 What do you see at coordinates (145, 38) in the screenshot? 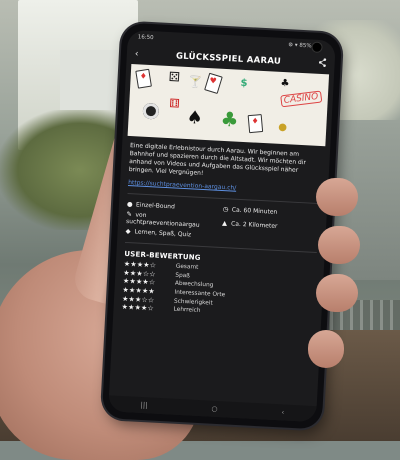
I see `status-time: 16:50` at bounding box center [145, 38].